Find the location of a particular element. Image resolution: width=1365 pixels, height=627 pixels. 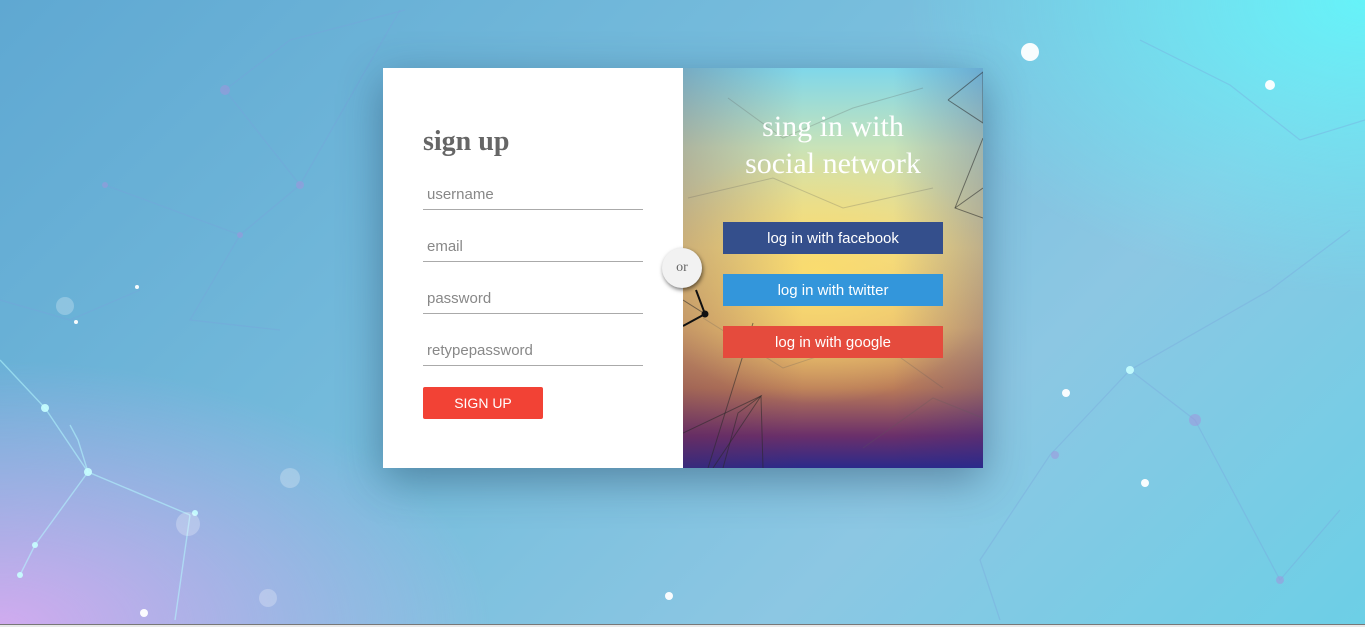

social-title: sing in with social network is located at coordinates (833, 145).